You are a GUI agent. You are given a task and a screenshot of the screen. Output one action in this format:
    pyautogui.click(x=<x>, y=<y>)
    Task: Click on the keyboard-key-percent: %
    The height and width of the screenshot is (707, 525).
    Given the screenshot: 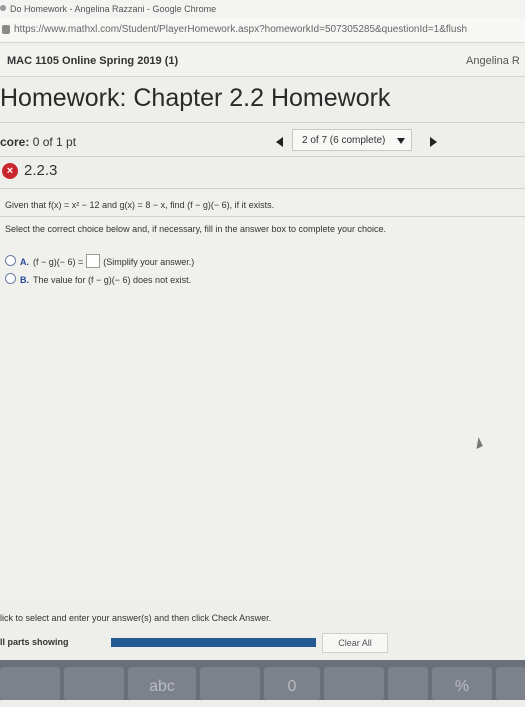 What is the action you would take?
    pyautogui.click(x=462, y=683)
    